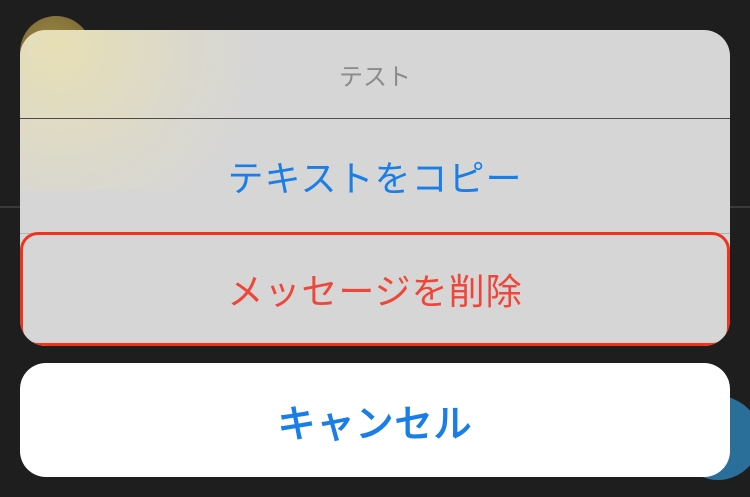 The image size is (750, 497). I want to click on action-sheet-title: テスト, so click(375, 76).